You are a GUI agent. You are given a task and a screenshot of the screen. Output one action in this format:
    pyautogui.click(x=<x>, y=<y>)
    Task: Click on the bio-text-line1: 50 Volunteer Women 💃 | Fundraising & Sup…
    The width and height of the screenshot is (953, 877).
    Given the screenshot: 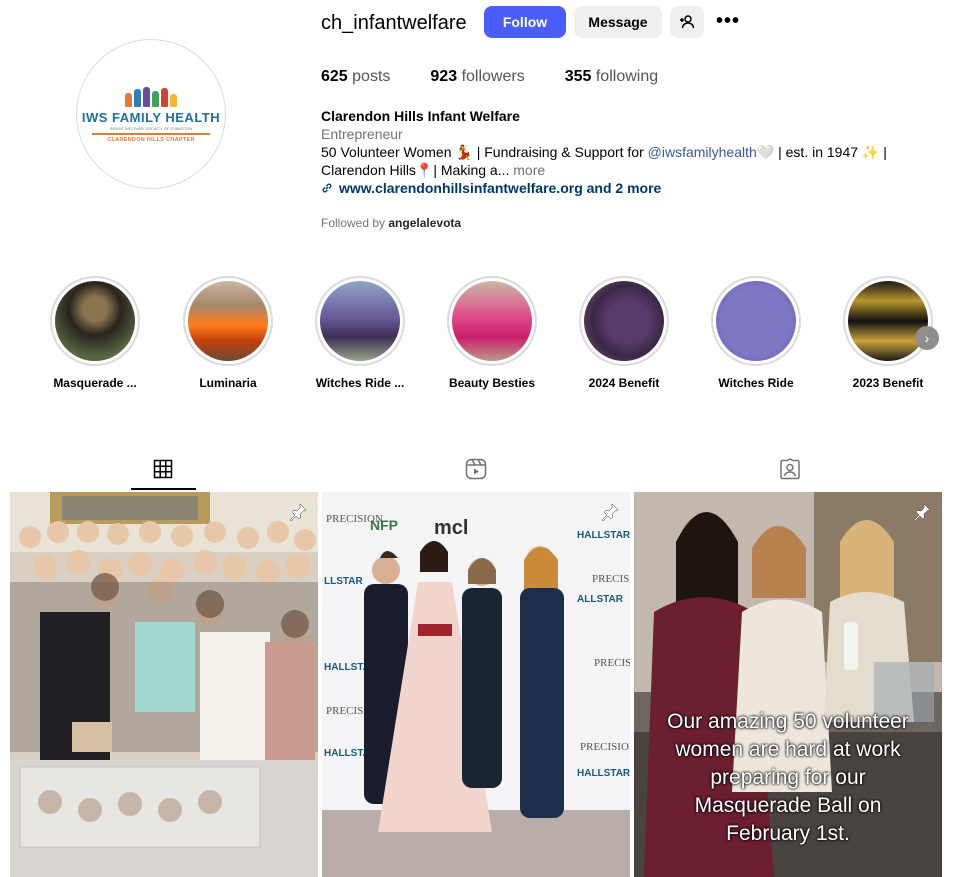 What is the action you would take?
    pyautogui.click(x=604, y=152)
    